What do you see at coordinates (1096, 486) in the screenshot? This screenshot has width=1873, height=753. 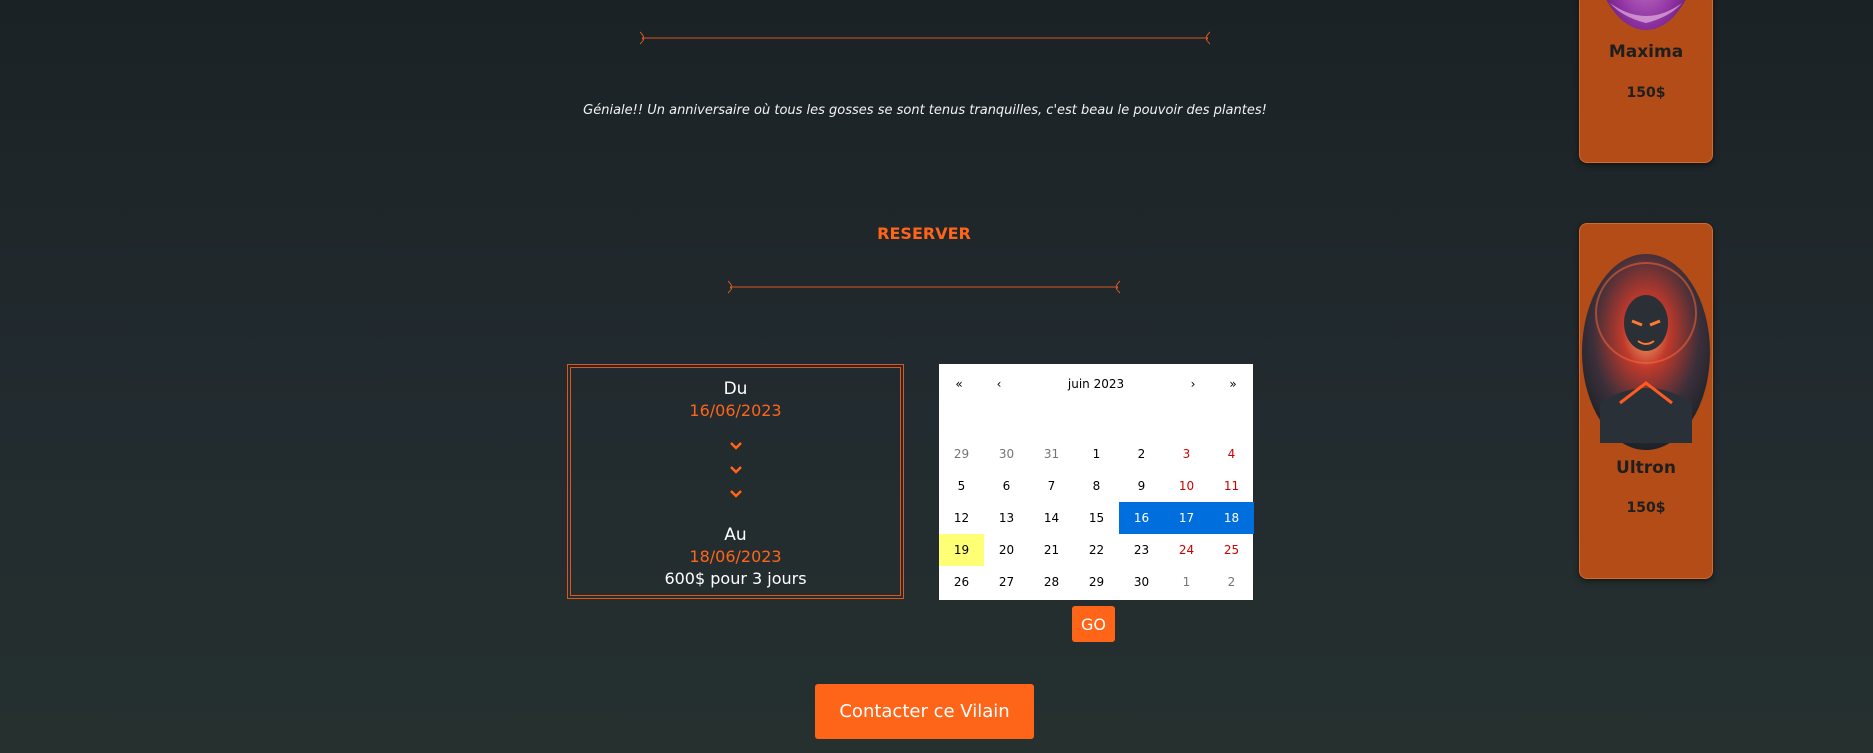 I see `calendar-day: 8` at bounding box center [1096, 486].